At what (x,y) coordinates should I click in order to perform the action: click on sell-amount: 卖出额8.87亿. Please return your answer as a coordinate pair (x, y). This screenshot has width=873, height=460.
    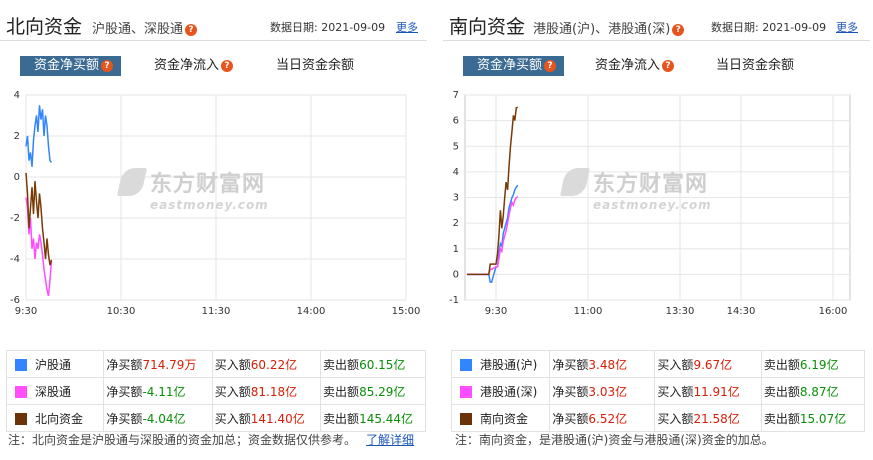
    Looking at the image, I should click on (801, 392).